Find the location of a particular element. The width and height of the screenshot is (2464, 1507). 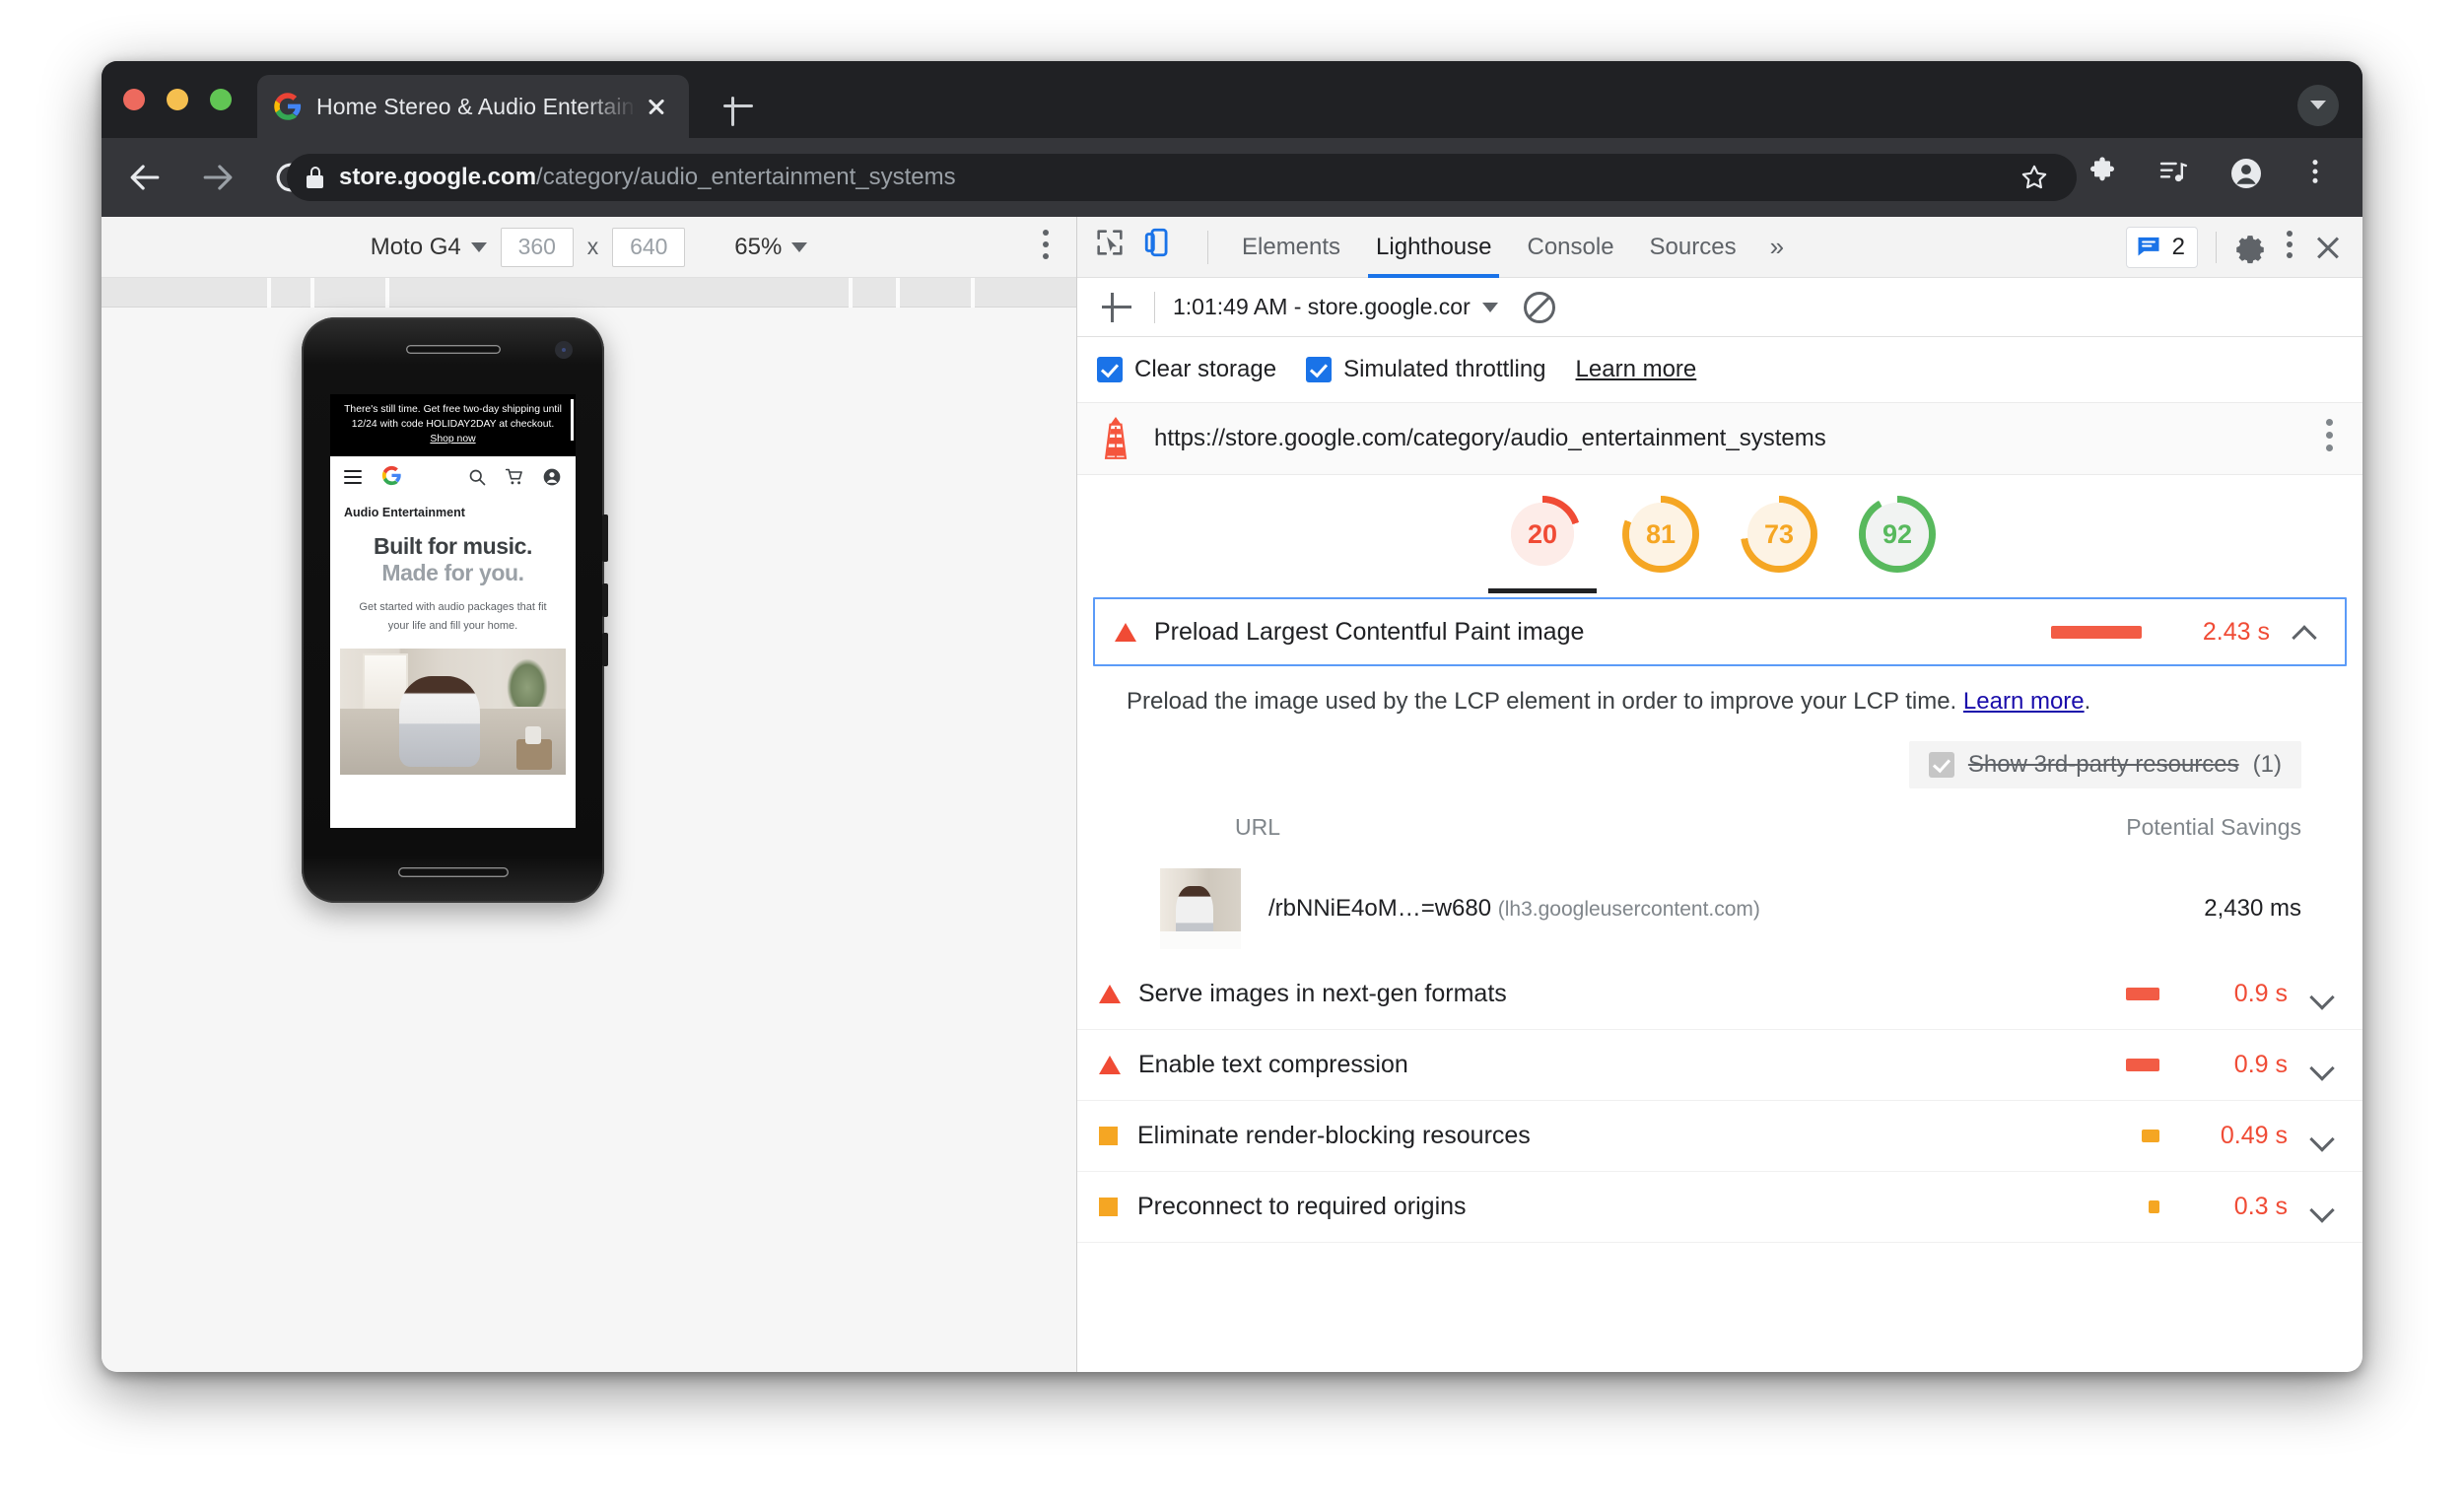

clear-reports-icon is located at coordinates (1539, 307).